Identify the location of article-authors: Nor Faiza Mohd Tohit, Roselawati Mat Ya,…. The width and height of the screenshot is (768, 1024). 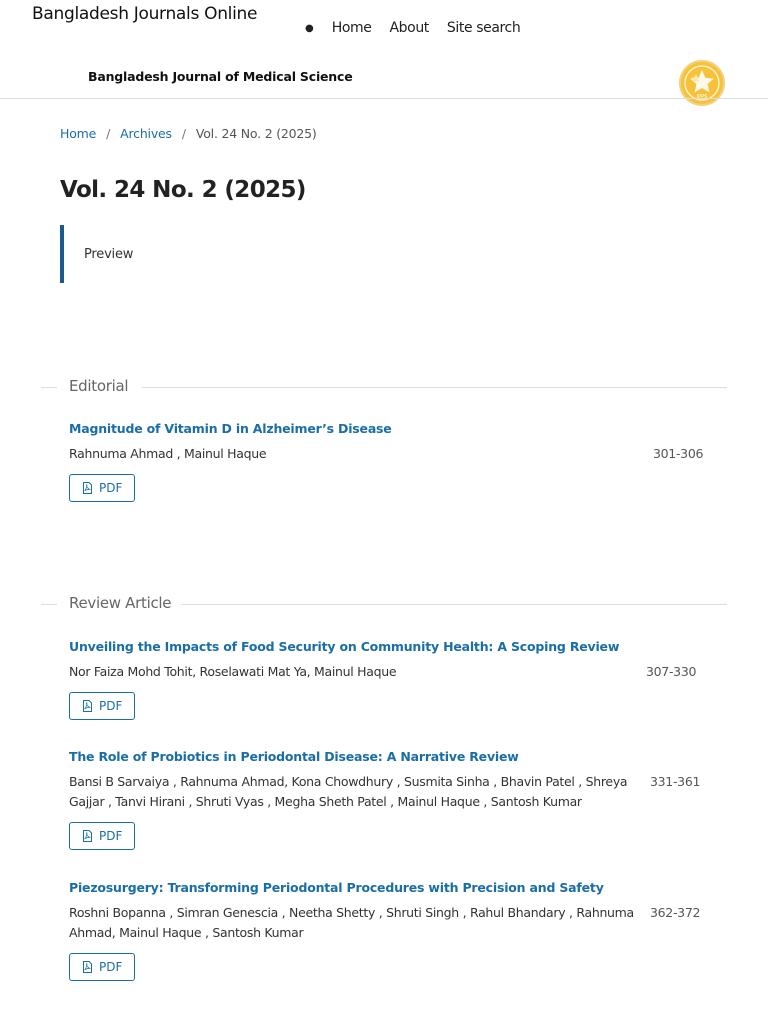
(233, 671).